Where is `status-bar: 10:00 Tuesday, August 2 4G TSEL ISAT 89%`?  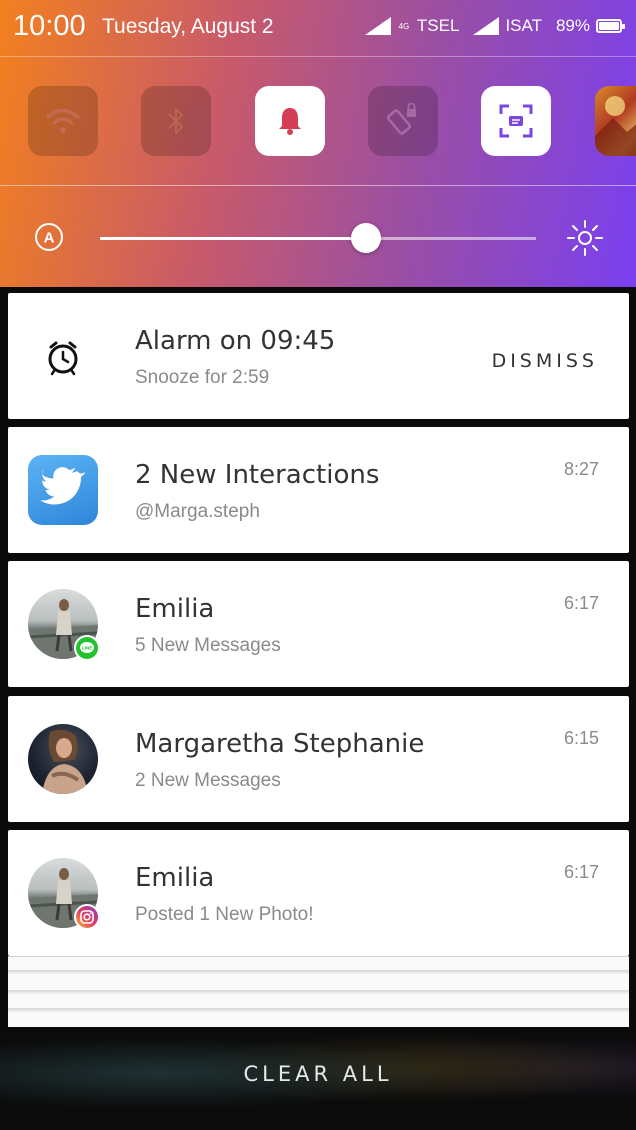 status-bar: 10:00 Tuesday, August 2 4G TSEL ISAT 89% is located at coordinates (318, 28).